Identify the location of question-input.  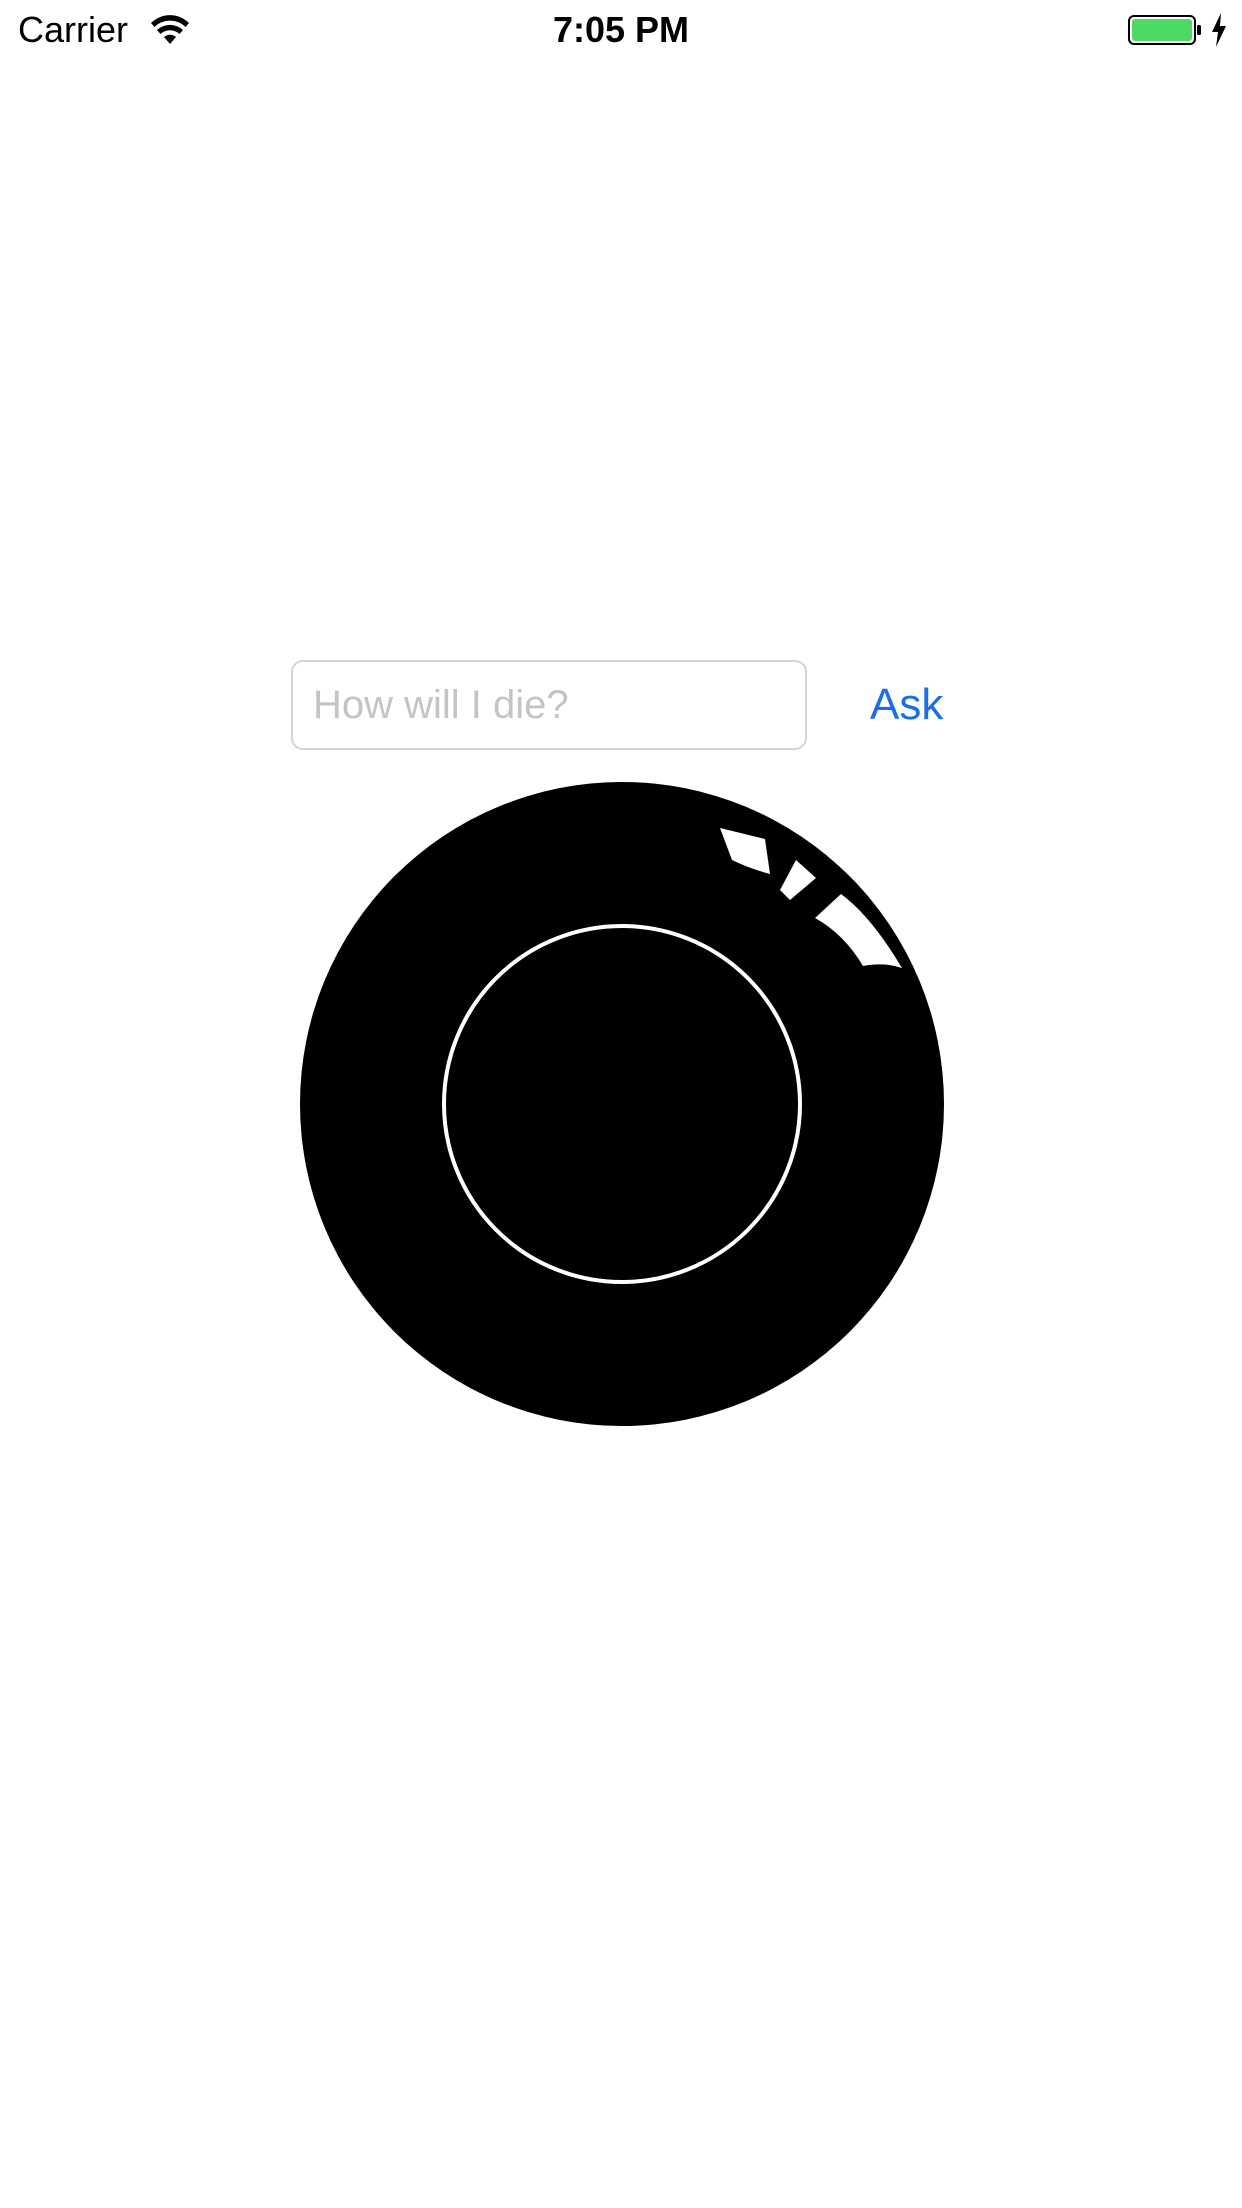
(549, 705).